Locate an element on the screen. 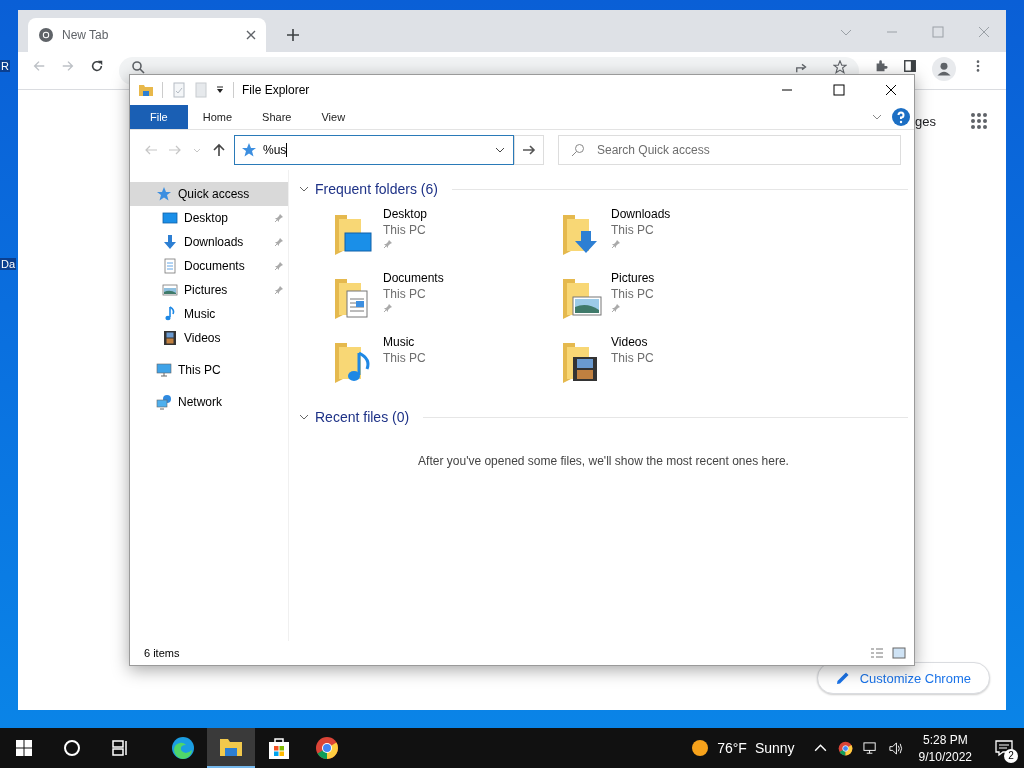 The height and width of the screenshot is (768, 1024). folder-tile: Documents This PC is located at coordinates (445, 302).